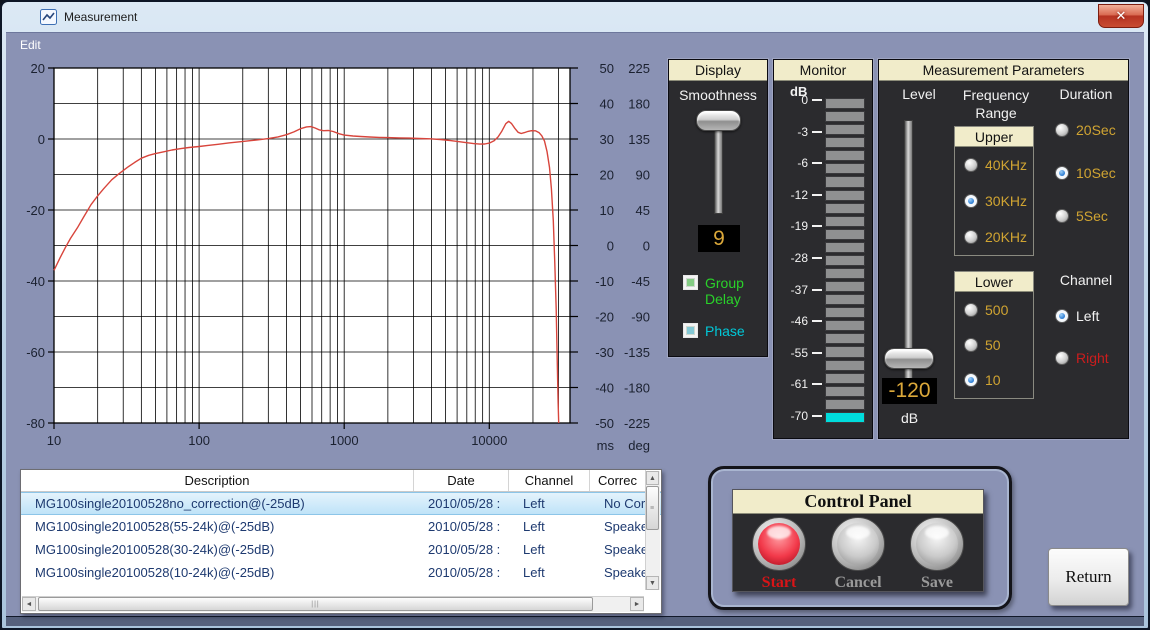  Describe the element at coordinates (1085, 216) in the screenshot. I see `radio-5sec: 5Sec` at that location.